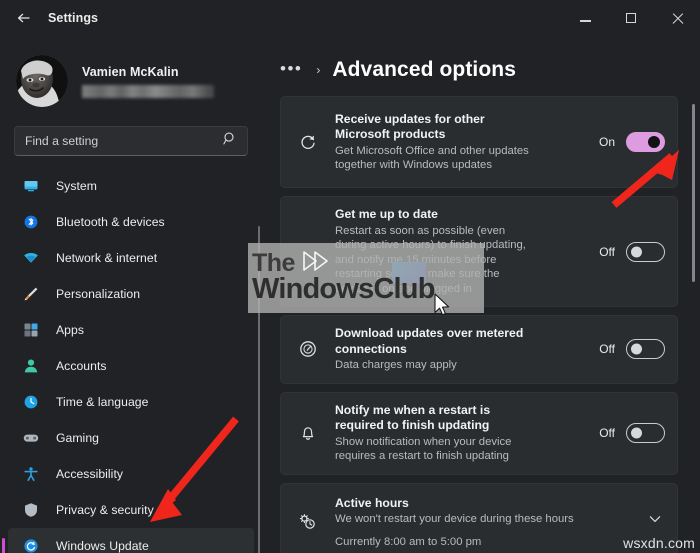 The width and height of the screenshot is (700, 553). What do you see at coordinates (131, 185) in the screenshot?
I see `sidebar-item-system: System` at bounding box center [131, 185].